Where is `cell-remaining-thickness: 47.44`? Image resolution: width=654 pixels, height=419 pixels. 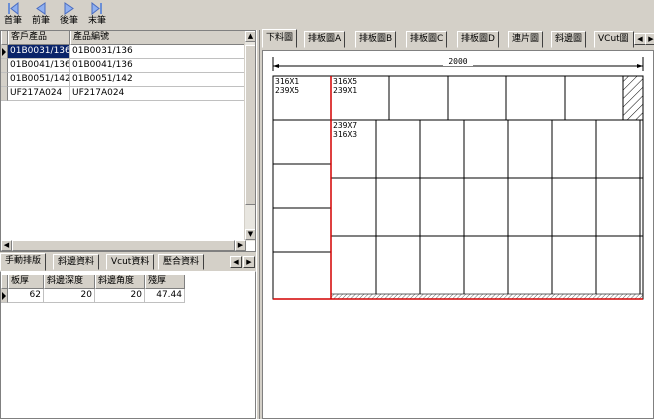
cell-remaining-thickness: 47.44 is located at coordinates (165, 296).